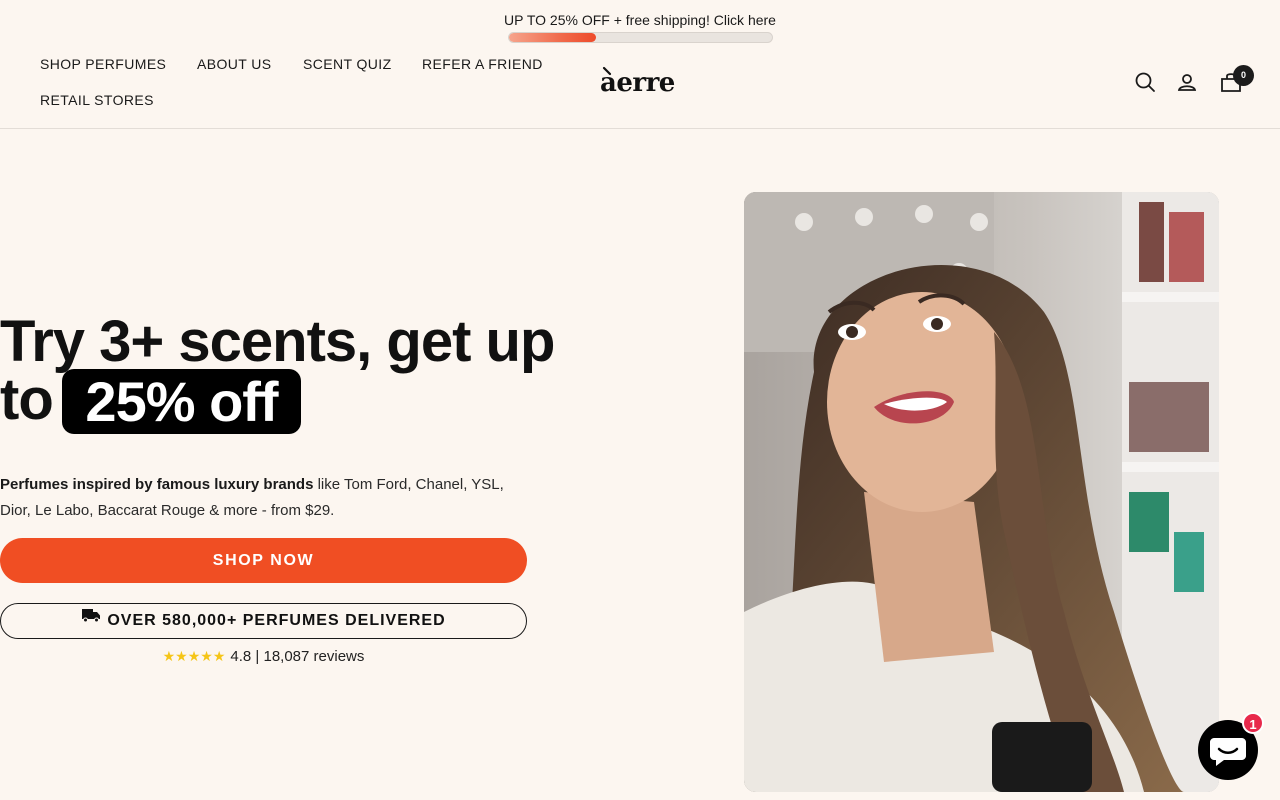 The width and height of the screenshot is (1280, 800). What do you see at coordinates (103, 64) in the screenshot?
I see `nav-shop-perfumes: SHOP PERFUMES` at bounding box center [103, 64].